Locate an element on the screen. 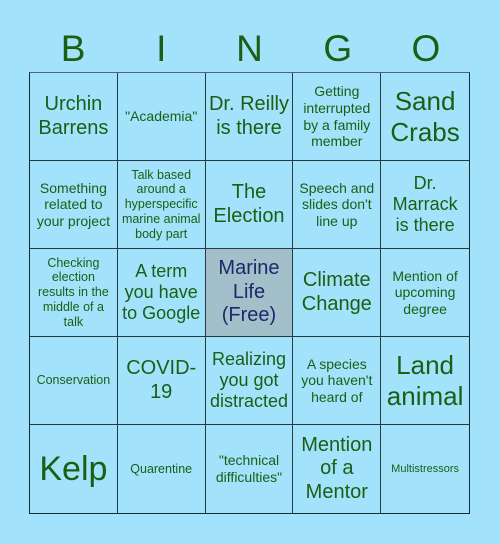  bingo-cell: Mention of a Mentor is located at coordinates (337, 469).